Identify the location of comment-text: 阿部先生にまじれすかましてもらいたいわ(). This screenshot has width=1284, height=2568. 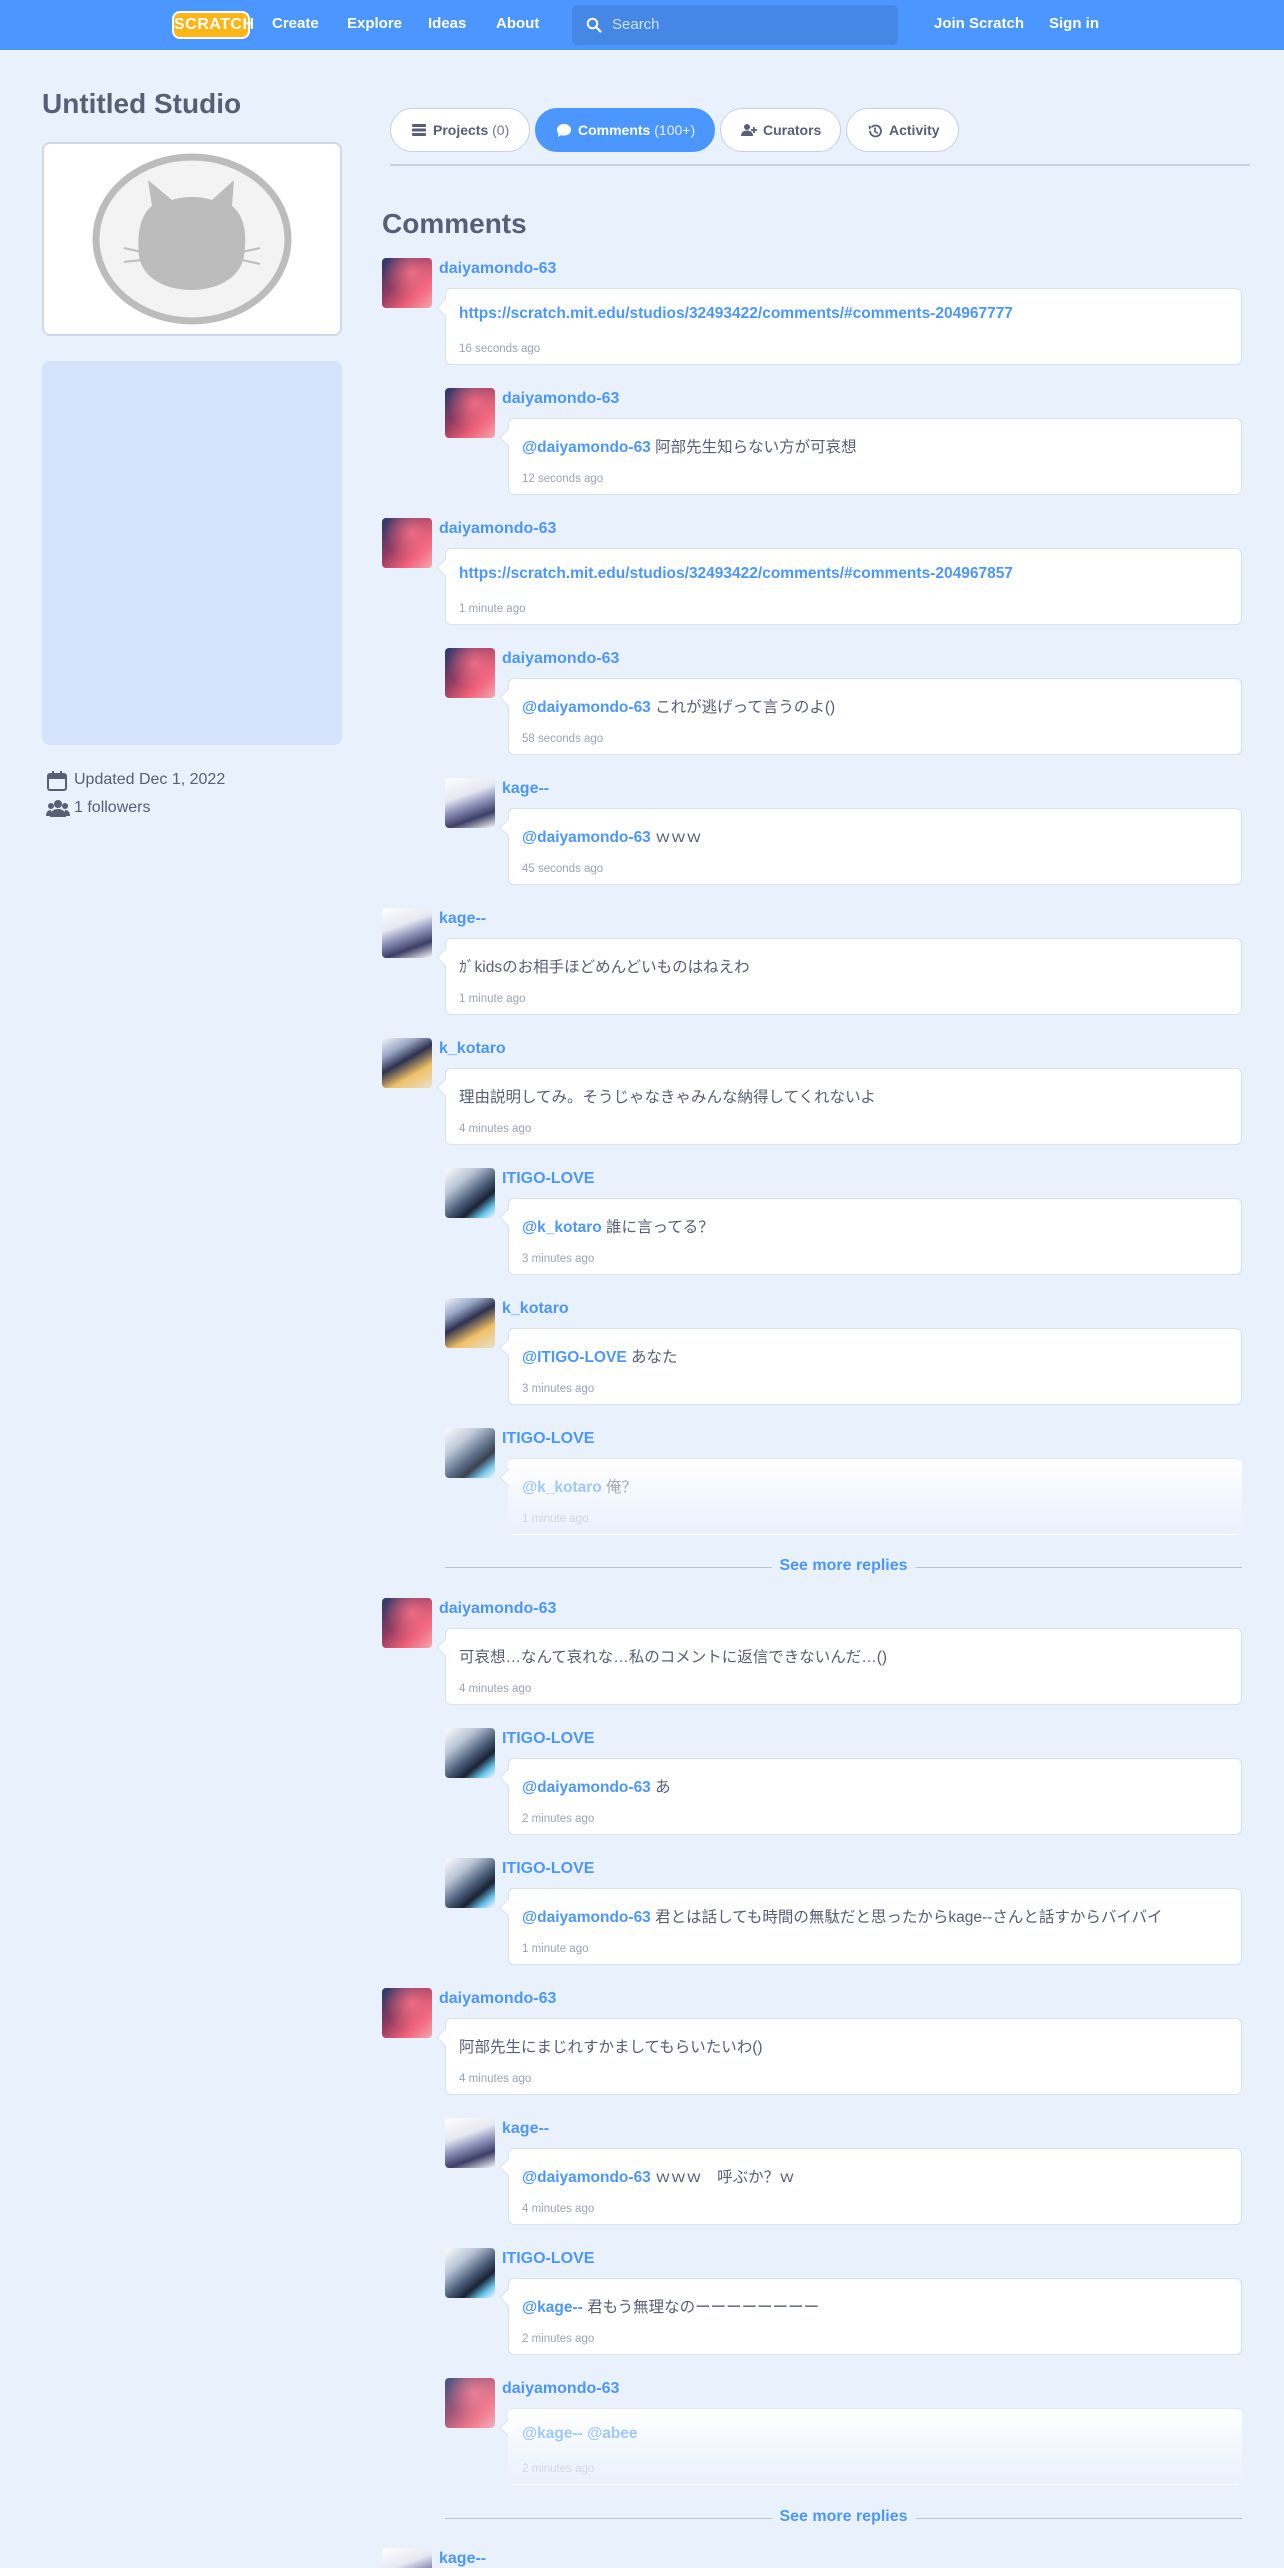
(611, 2047).